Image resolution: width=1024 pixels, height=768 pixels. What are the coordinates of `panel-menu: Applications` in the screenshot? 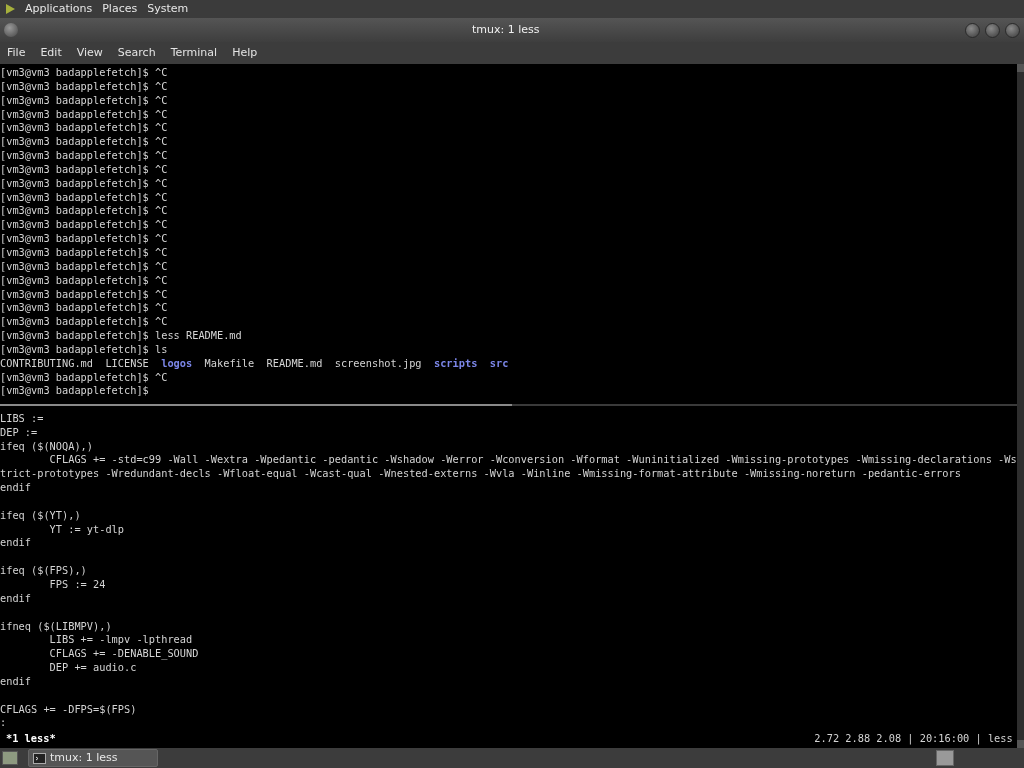 It's located at (59, 9).